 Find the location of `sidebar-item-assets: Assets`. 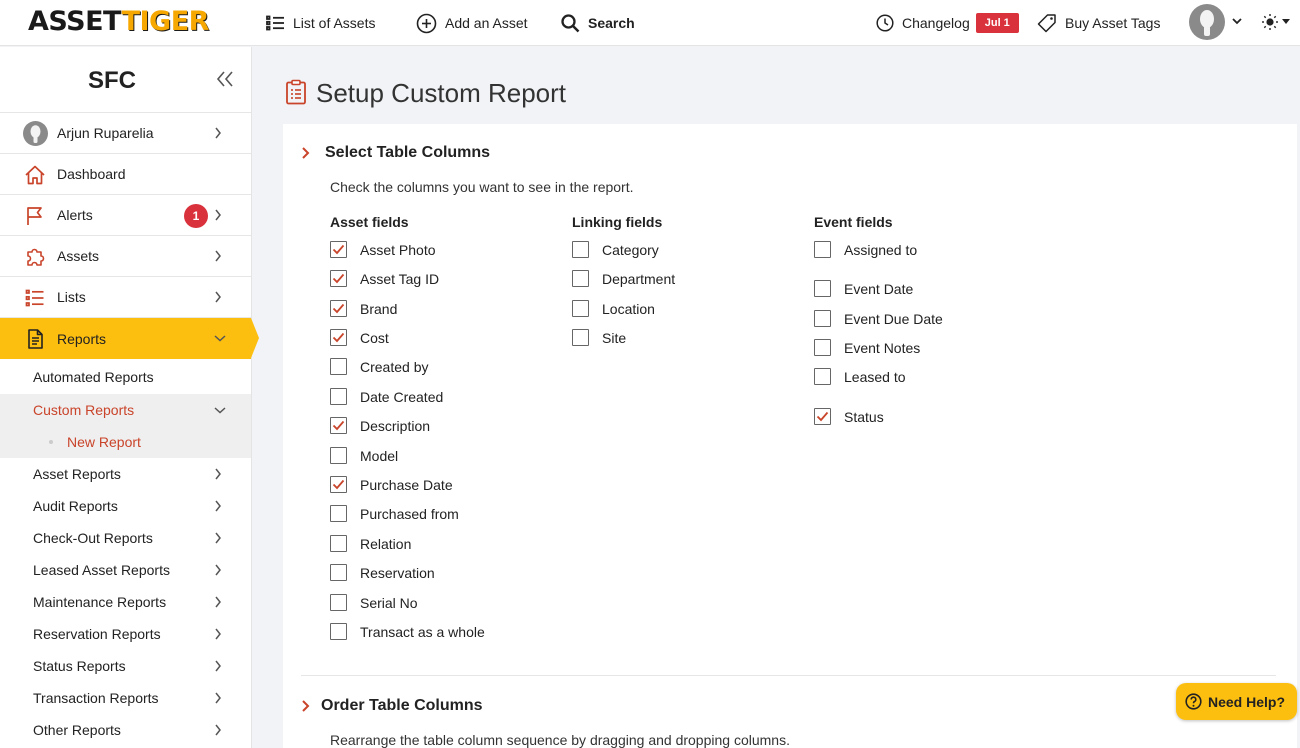

sidebar-item-assets: Assets is located at coordinates (125, 256).